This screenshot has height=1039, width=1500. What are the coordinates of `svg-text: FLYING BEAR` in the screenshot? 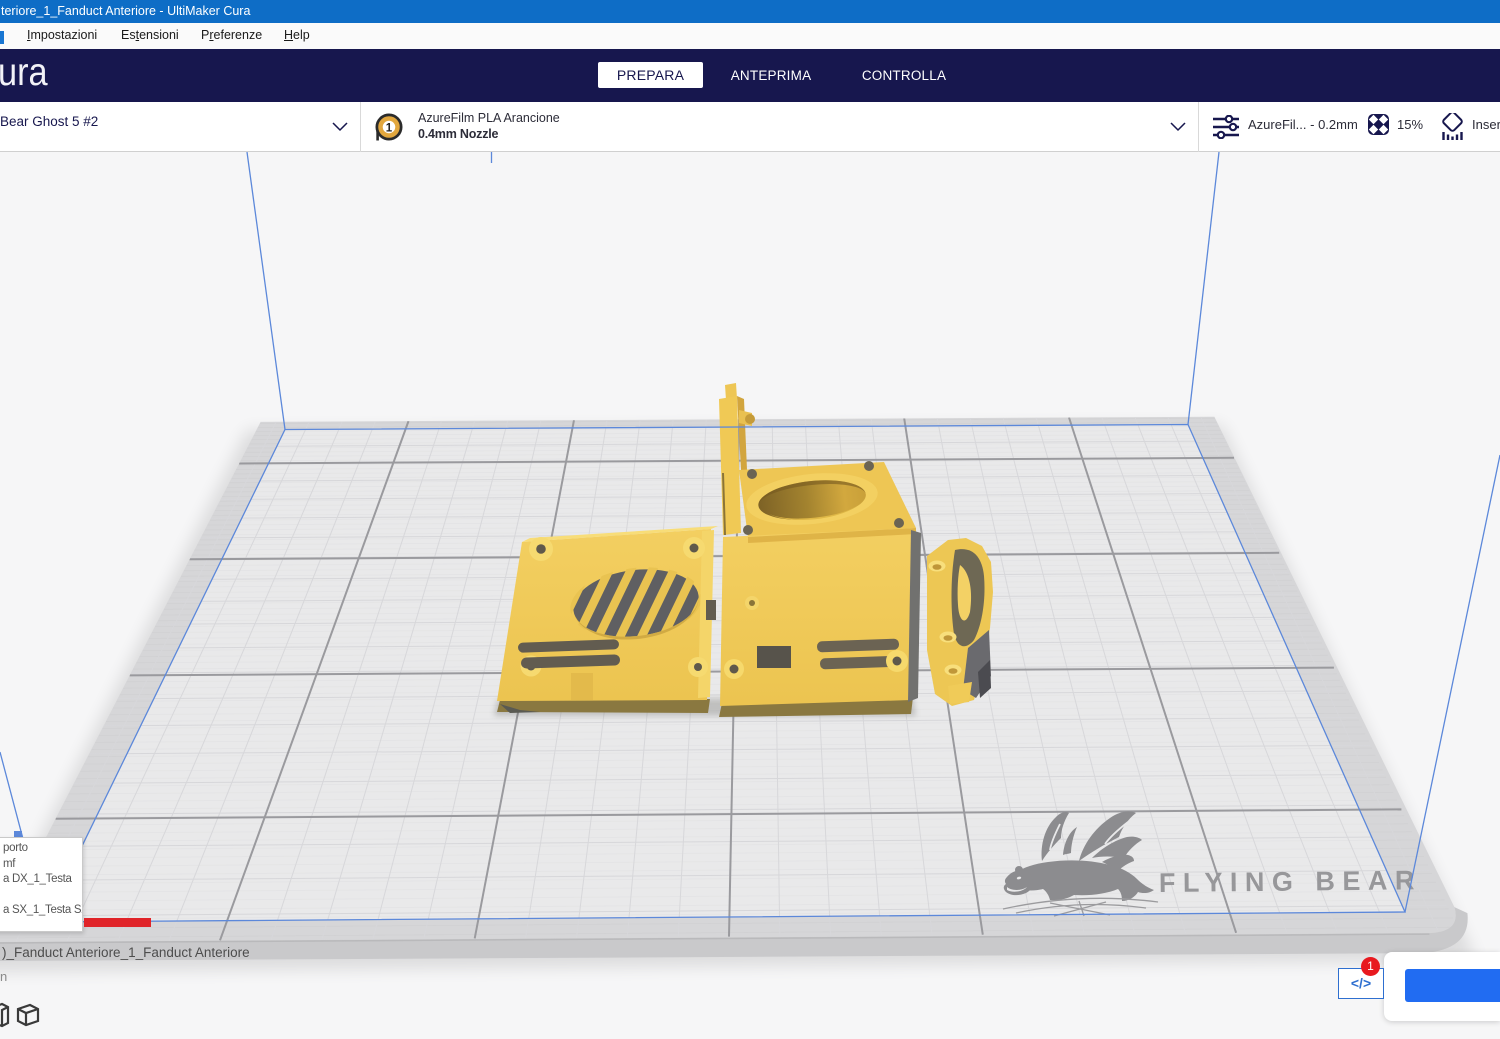 It's located at (1290, 881).